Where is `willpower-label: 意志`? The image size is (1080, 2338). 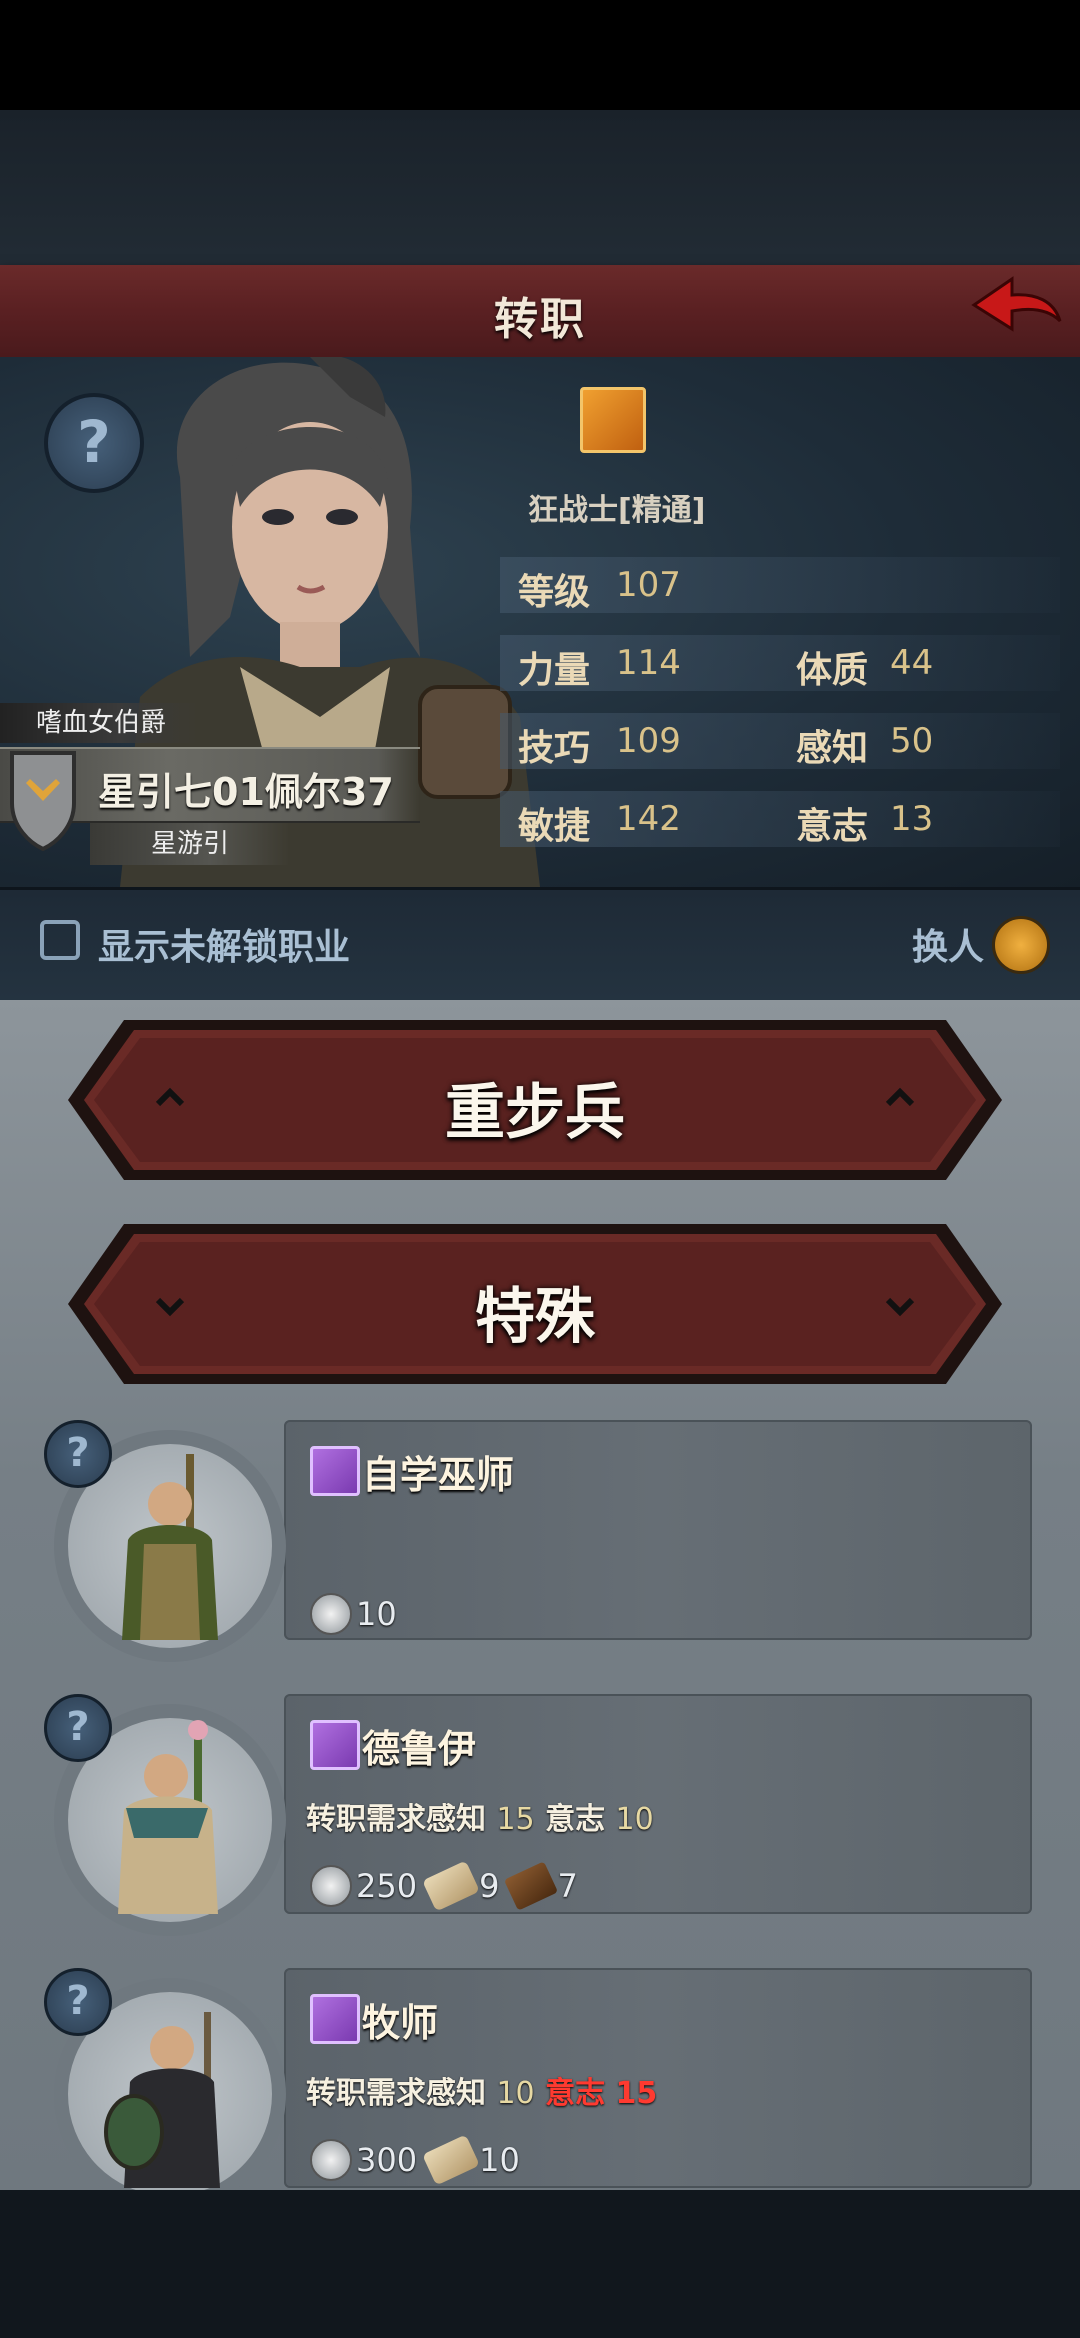
willpower-label: 意志 is located at coordinates (832, 826).